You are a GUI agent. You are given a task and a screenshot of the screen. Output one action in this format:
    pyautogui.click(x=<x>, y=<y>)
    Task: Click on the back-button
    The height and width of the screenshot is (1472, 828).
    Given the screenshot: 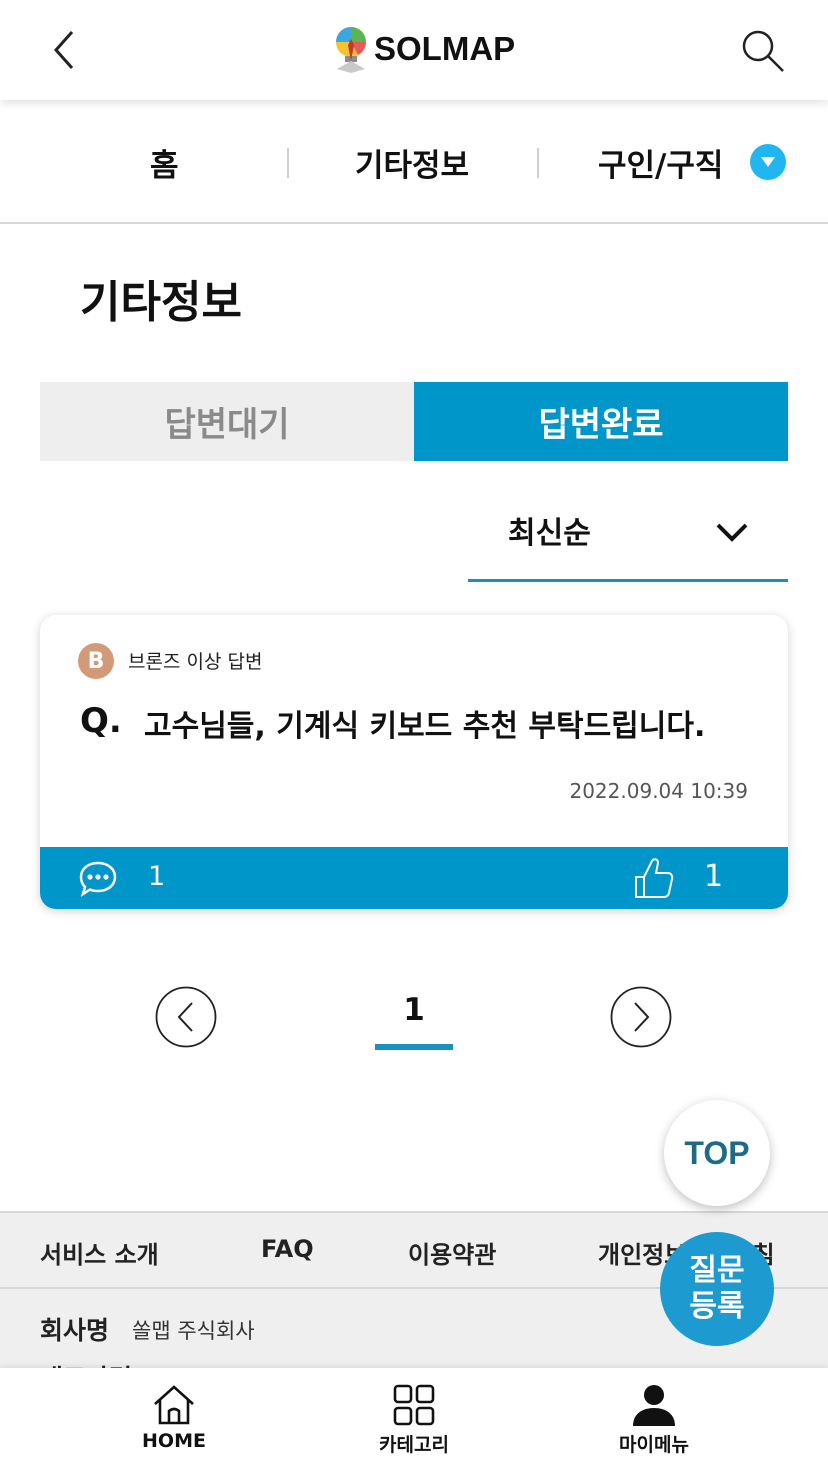 What is the action you would take?
    pyautogui.click(x=66, y=50)
    